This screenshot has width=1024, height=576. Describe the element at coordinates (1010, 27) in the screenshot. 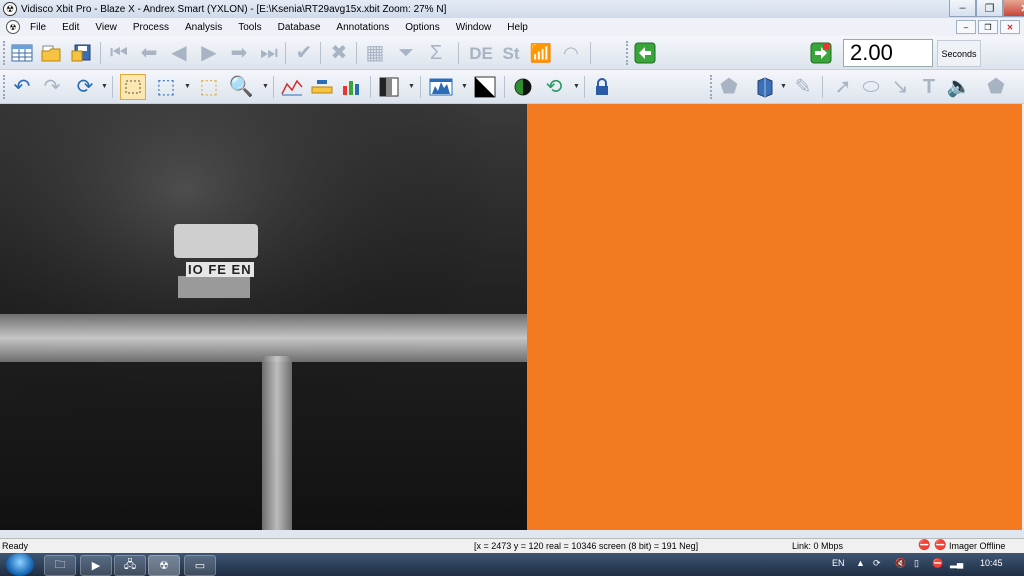

I see `doc-close-button: ✕` at that location.